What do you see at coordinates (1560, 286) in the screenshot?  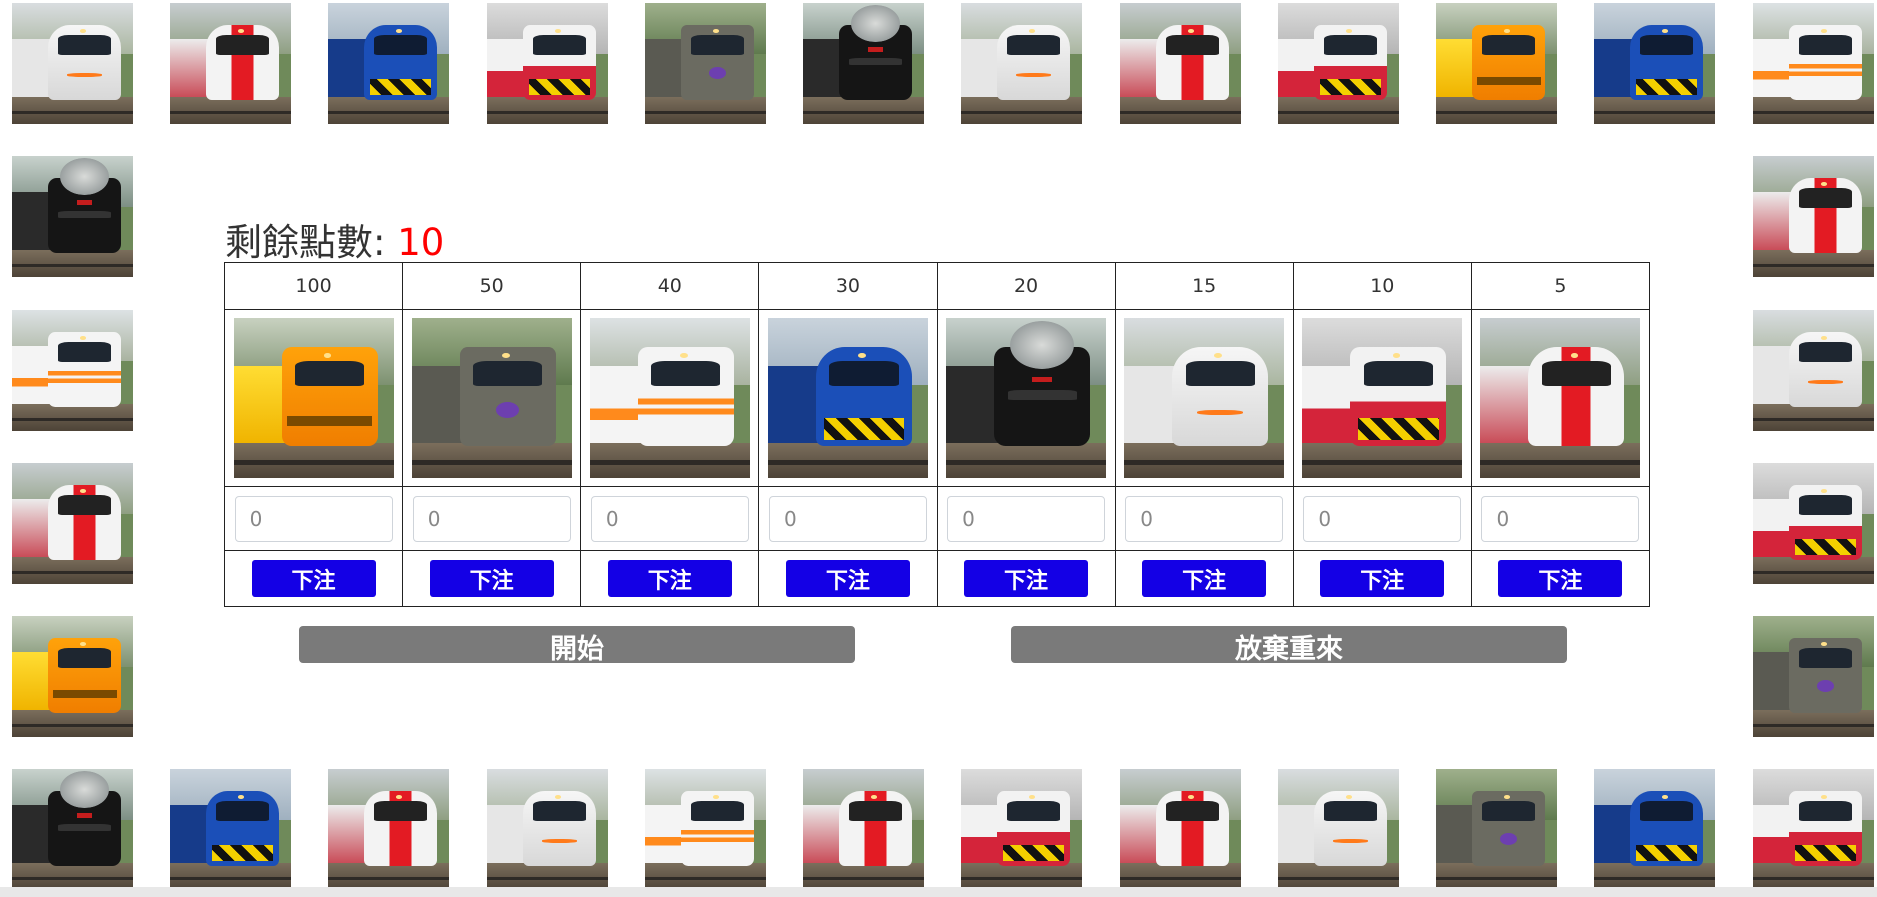 I see `odds-cell: 5` at bounding box center [1560, 286].